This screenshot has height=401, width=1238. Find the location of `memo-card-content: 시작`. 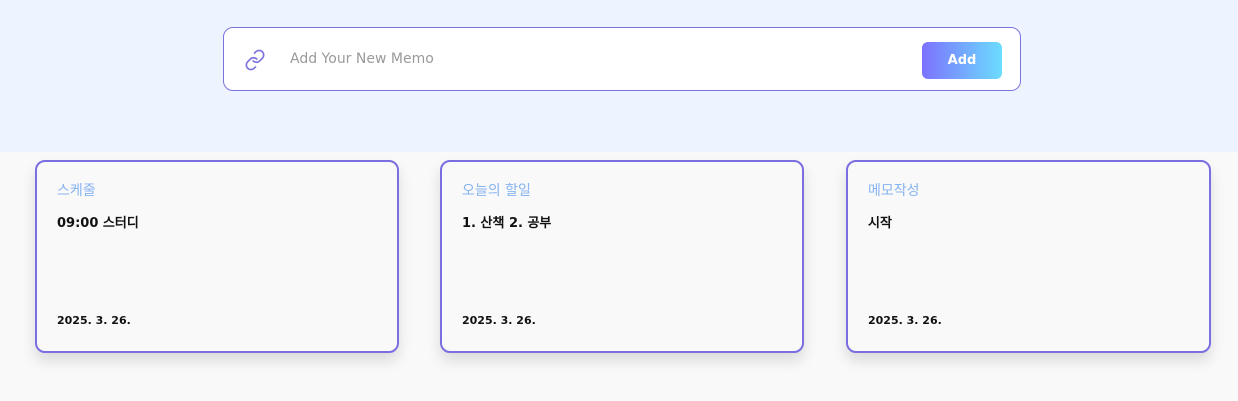

memo-card-content: 시작 is located at coordinates (880, 223).